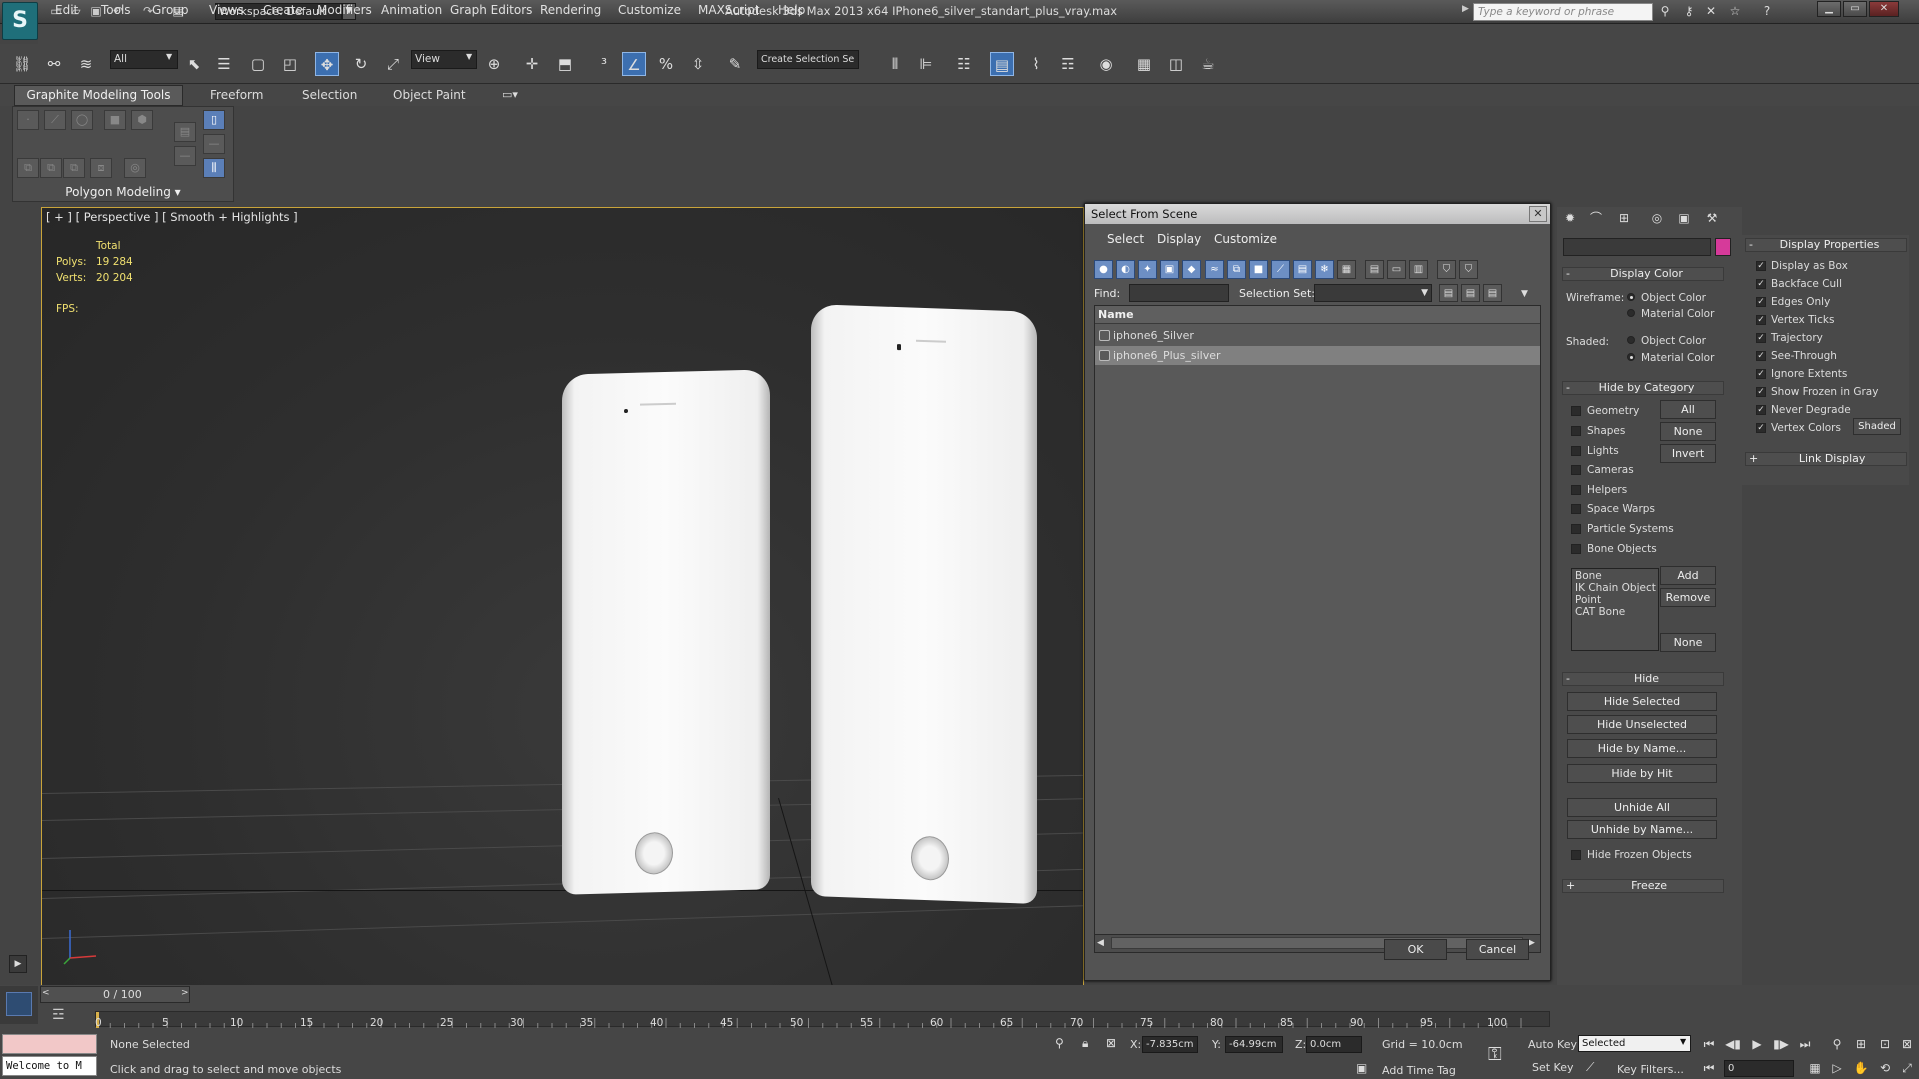 The image size is (1919, 1079). Describe the element at coordinates (1643, 679) in the screenshot. I see `hide-header: - Hide` at that location.